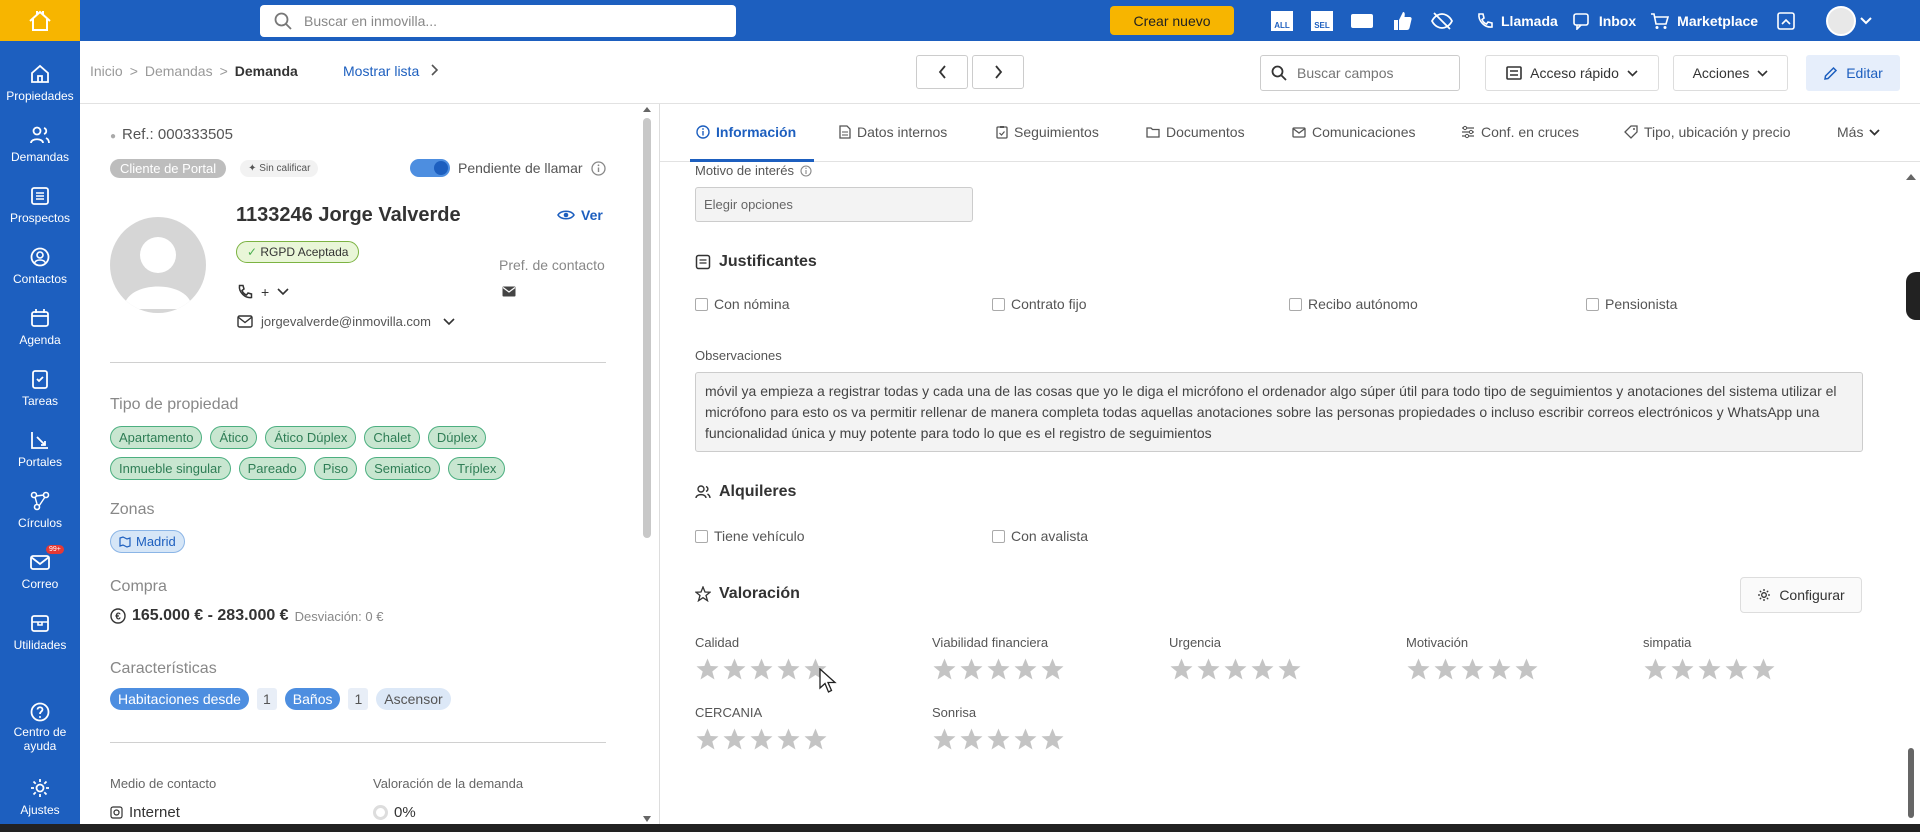  Describe the element at coordinates (391, 71) in the screenshot. I see `show-list-link: Mostrar lista` at that location.